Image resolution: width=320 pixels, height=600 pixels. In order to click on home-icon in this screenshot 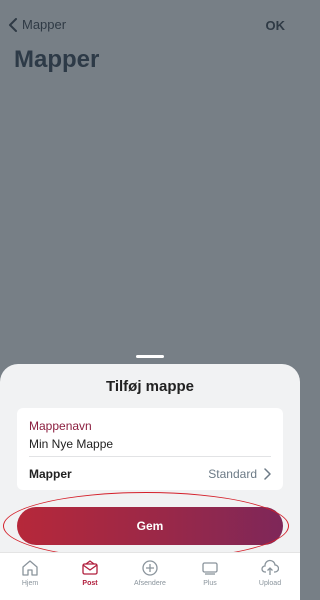, I will do `click(30, 568)`.